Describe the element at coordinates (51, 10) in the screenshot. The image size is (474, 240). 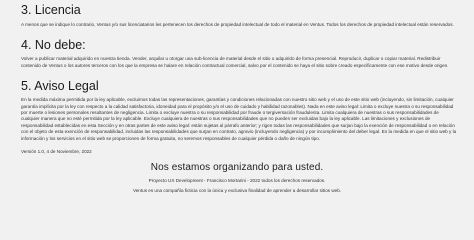
I see `license-heading: 3. Licencia` at that location.